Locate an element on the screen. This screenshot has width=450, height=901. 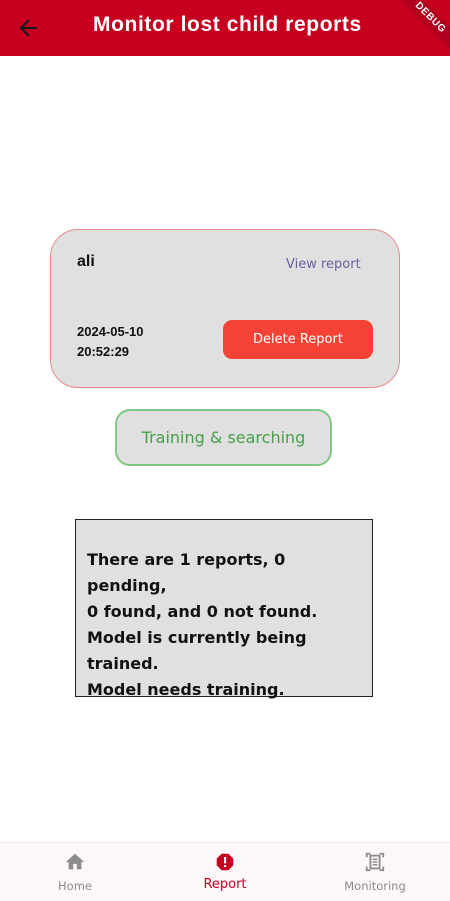
report-datetime: 2024-05-10 20:52:29 is located at coordinates (110, 342).